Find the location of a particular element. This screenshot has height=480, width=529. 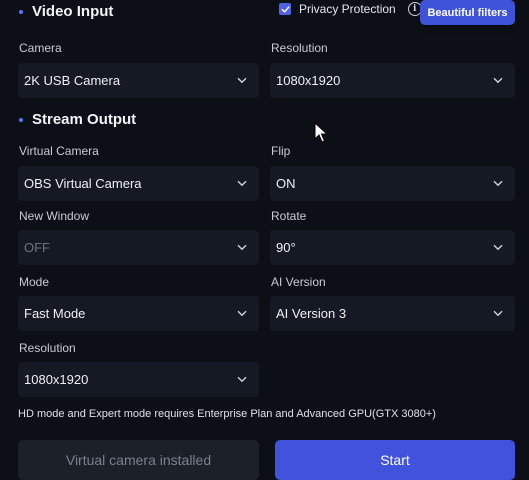

rotate-select: 90° is located at coordinates (392, 247).